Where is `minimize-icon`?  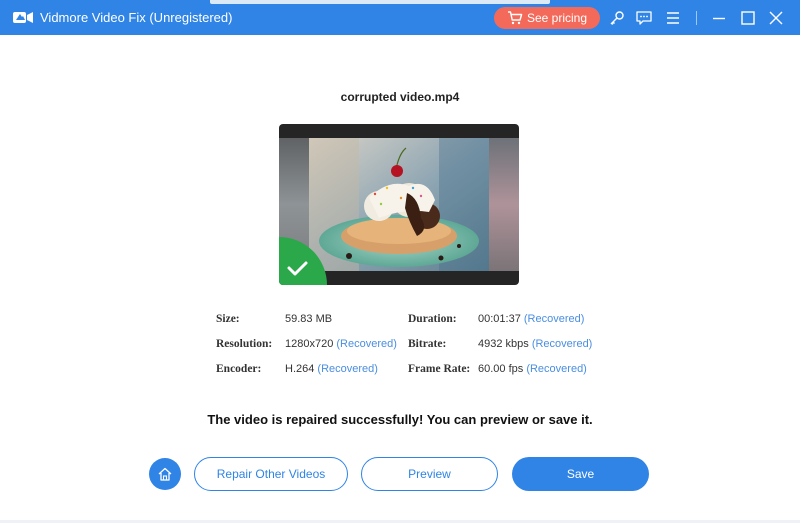
minimize-icon is located at coordinates (719, 18).